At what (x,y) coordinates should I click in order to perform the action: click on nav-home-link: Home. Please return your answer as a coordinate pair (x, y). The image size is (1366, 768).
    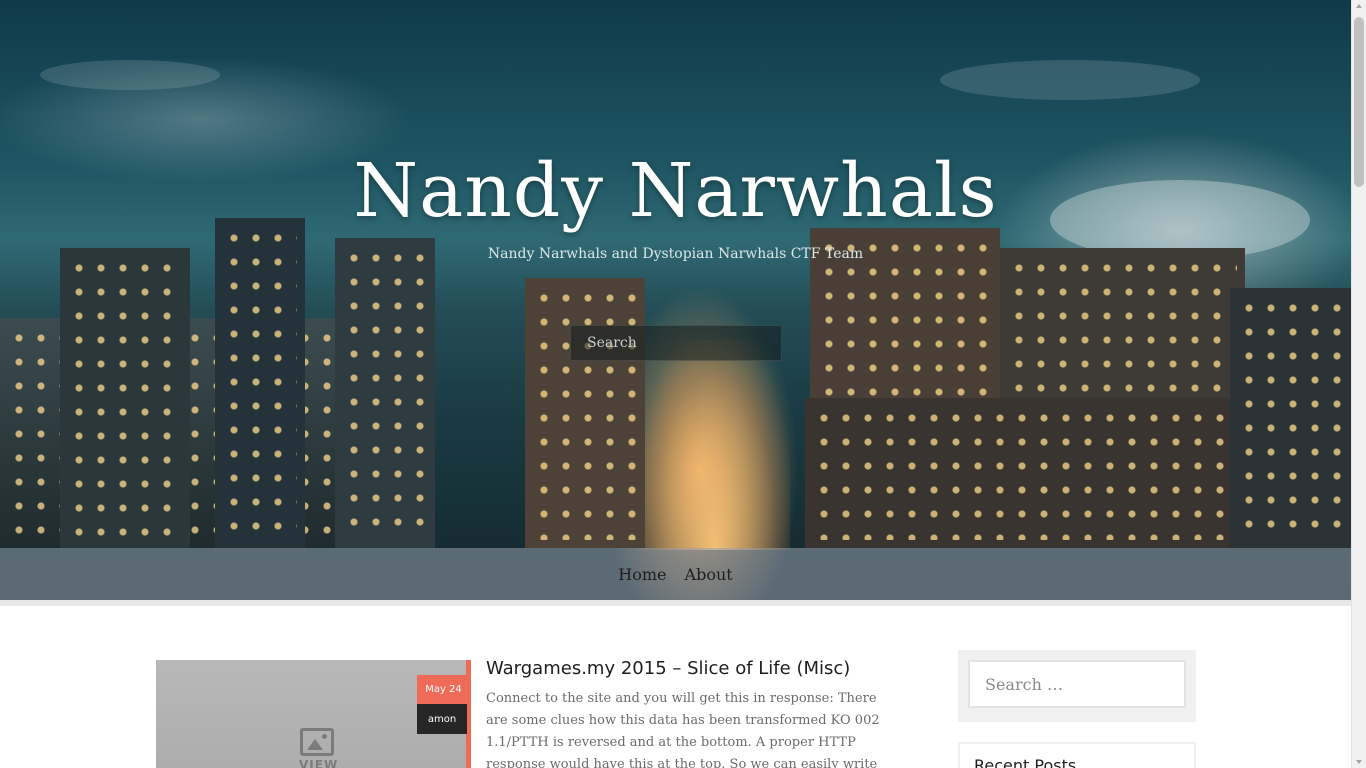
    Looking at the image, I should click on (642, 574).